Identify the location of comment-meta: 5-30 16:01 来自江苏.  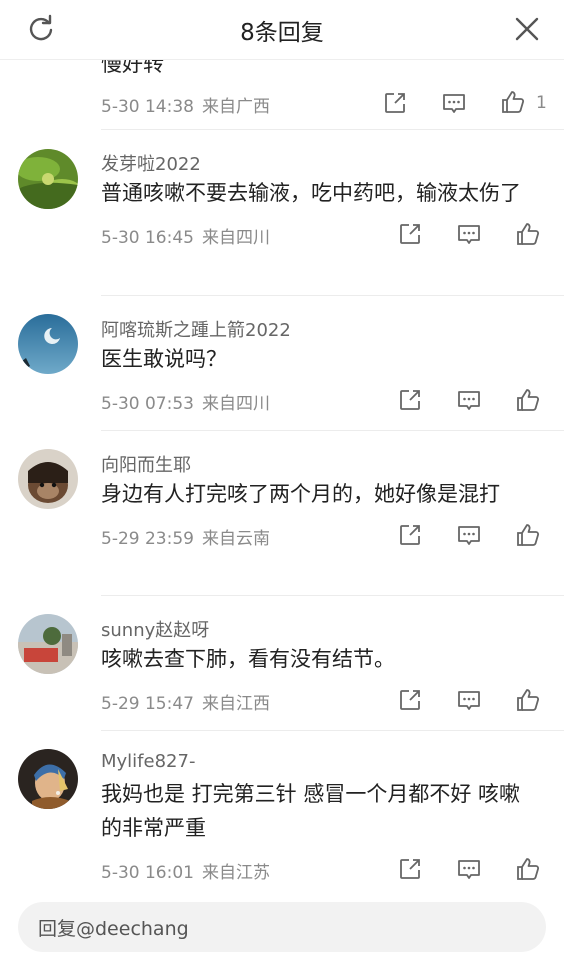
(185, 870).